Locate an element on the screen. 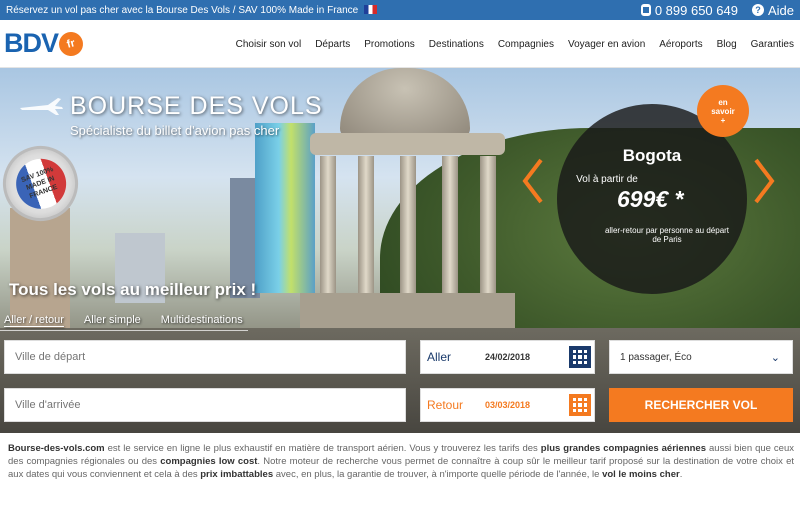 The width and height of the screenshot is (800, 513). chevron-left-icon is located at coordinates (533, 181).